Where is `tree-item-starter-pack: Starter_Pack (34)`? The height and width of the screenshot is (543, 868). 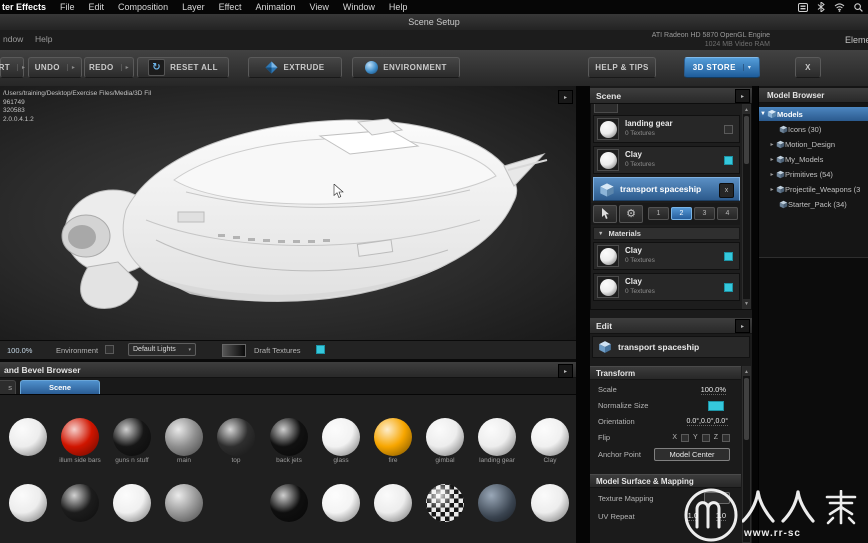 tree-item-starter-pack: Starter_Pack (34) is located at coordinates (813, 204).